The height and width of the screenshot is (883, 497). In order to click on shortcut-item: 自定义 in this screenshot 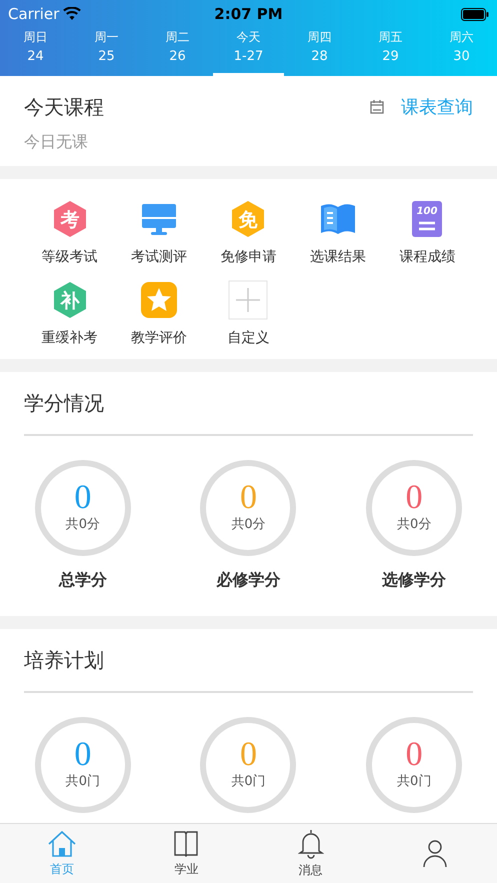, I will do `click(249, 314)`.